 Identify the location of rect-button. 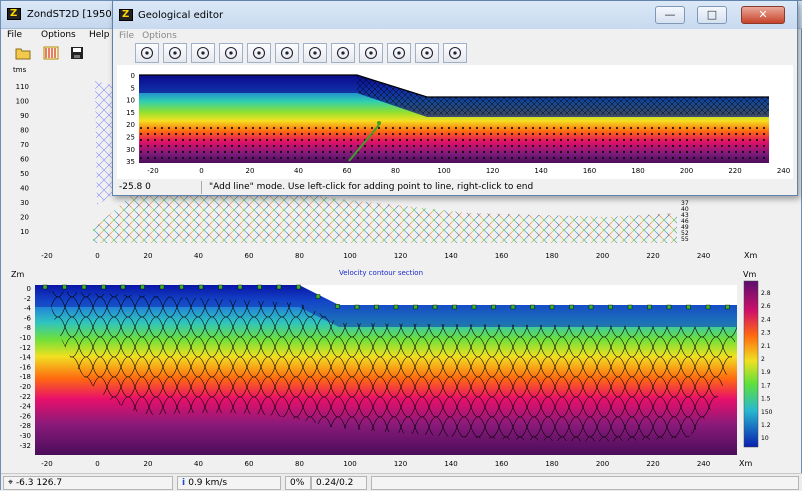
(203, 53).